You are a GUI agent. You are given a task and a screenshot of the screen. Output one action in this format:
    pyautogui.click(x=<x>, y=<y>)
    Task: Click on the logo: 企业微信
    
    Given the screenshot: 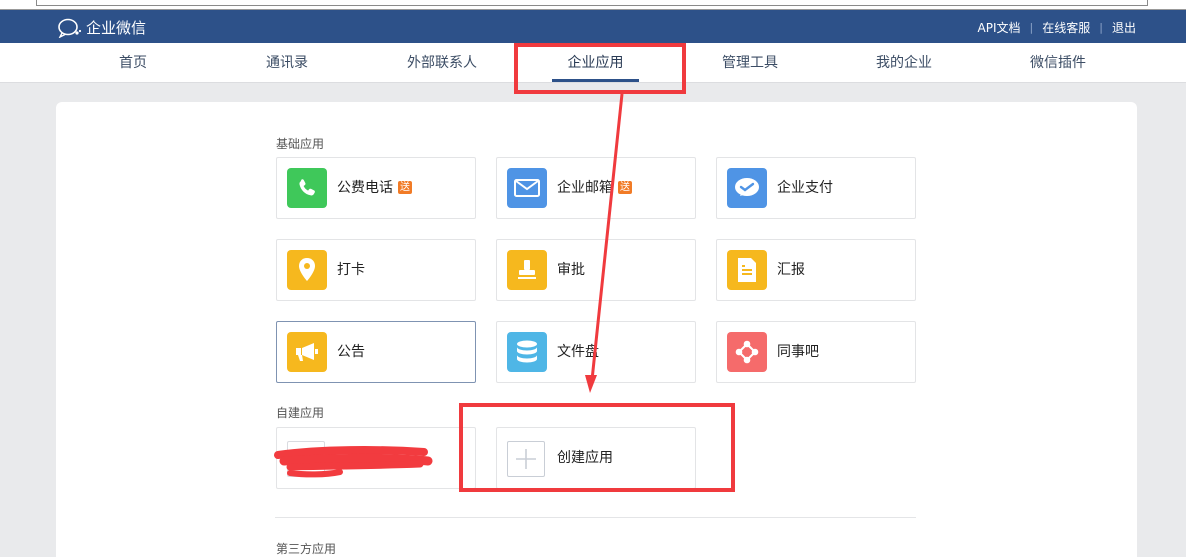 What is the action you would take?
    pyautogui.click(x=101, y=27)
    